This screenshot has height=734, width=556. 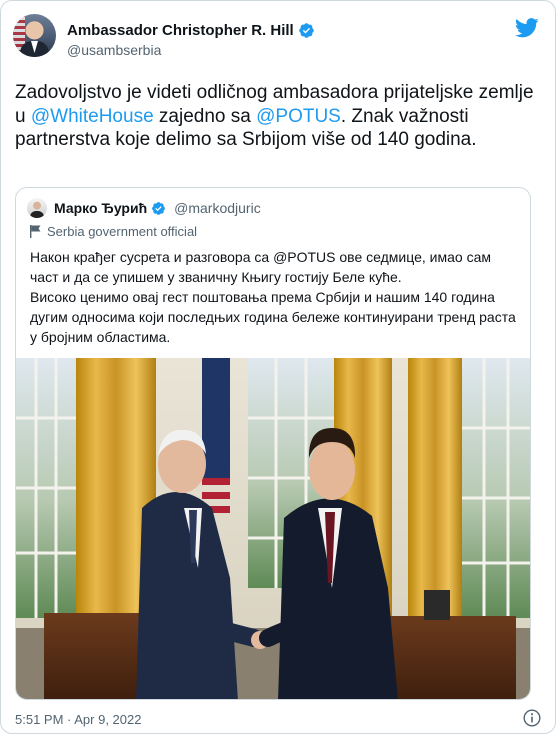 What do you see at coordinates (34, 35) in the screenshot?
I see `author-avatar` at bounding box center [34, 35].